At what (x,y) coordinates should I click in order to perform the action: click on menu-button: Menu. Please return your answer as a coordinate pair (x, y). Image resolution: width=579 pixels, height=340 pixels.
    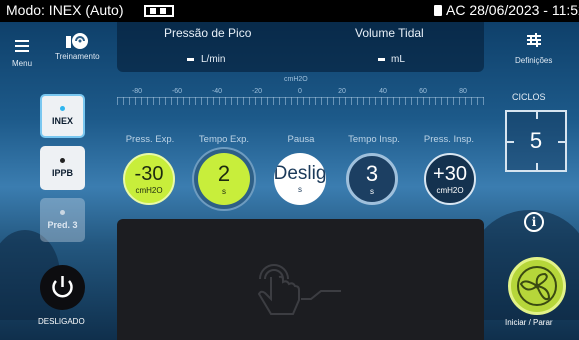
    Looking at the image, I should click on (22, 50).